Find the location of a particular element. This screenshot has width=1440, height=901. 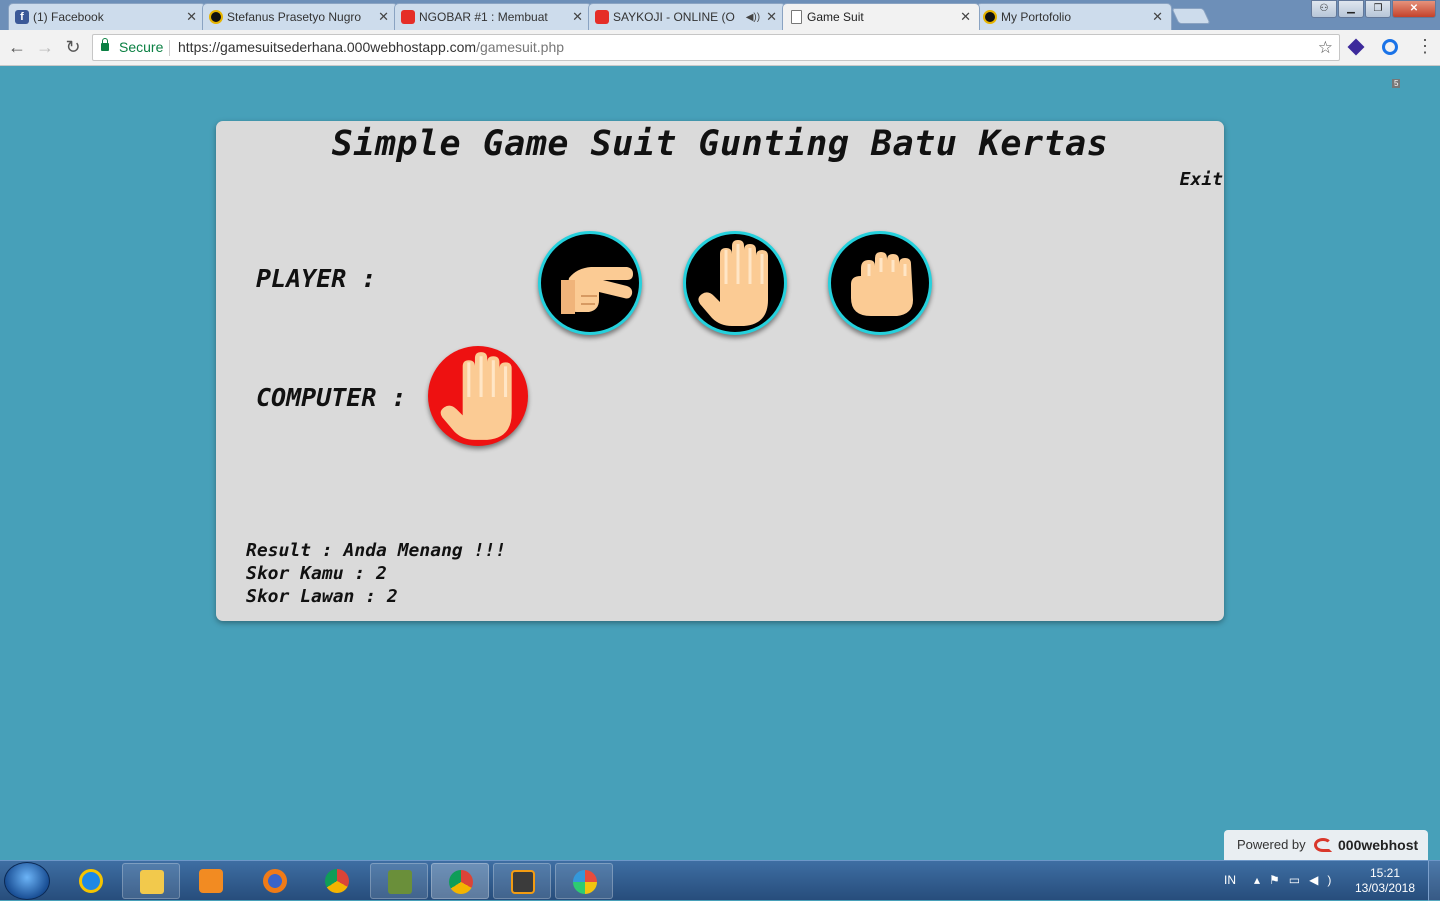

internet-explorer-taskbar-button is located at coordinates (91, 881).